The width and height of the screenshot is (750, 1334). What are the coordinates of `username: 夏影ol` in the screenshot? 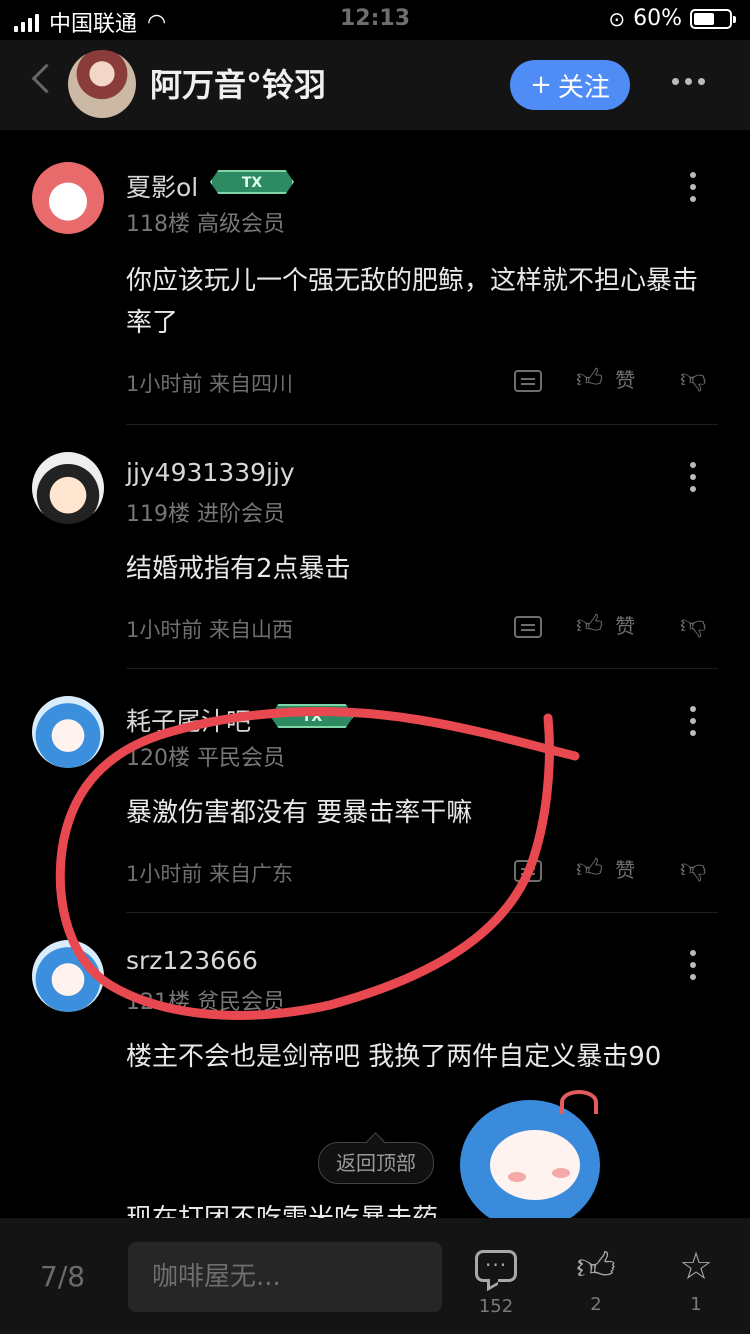 It's located at (162, 186).